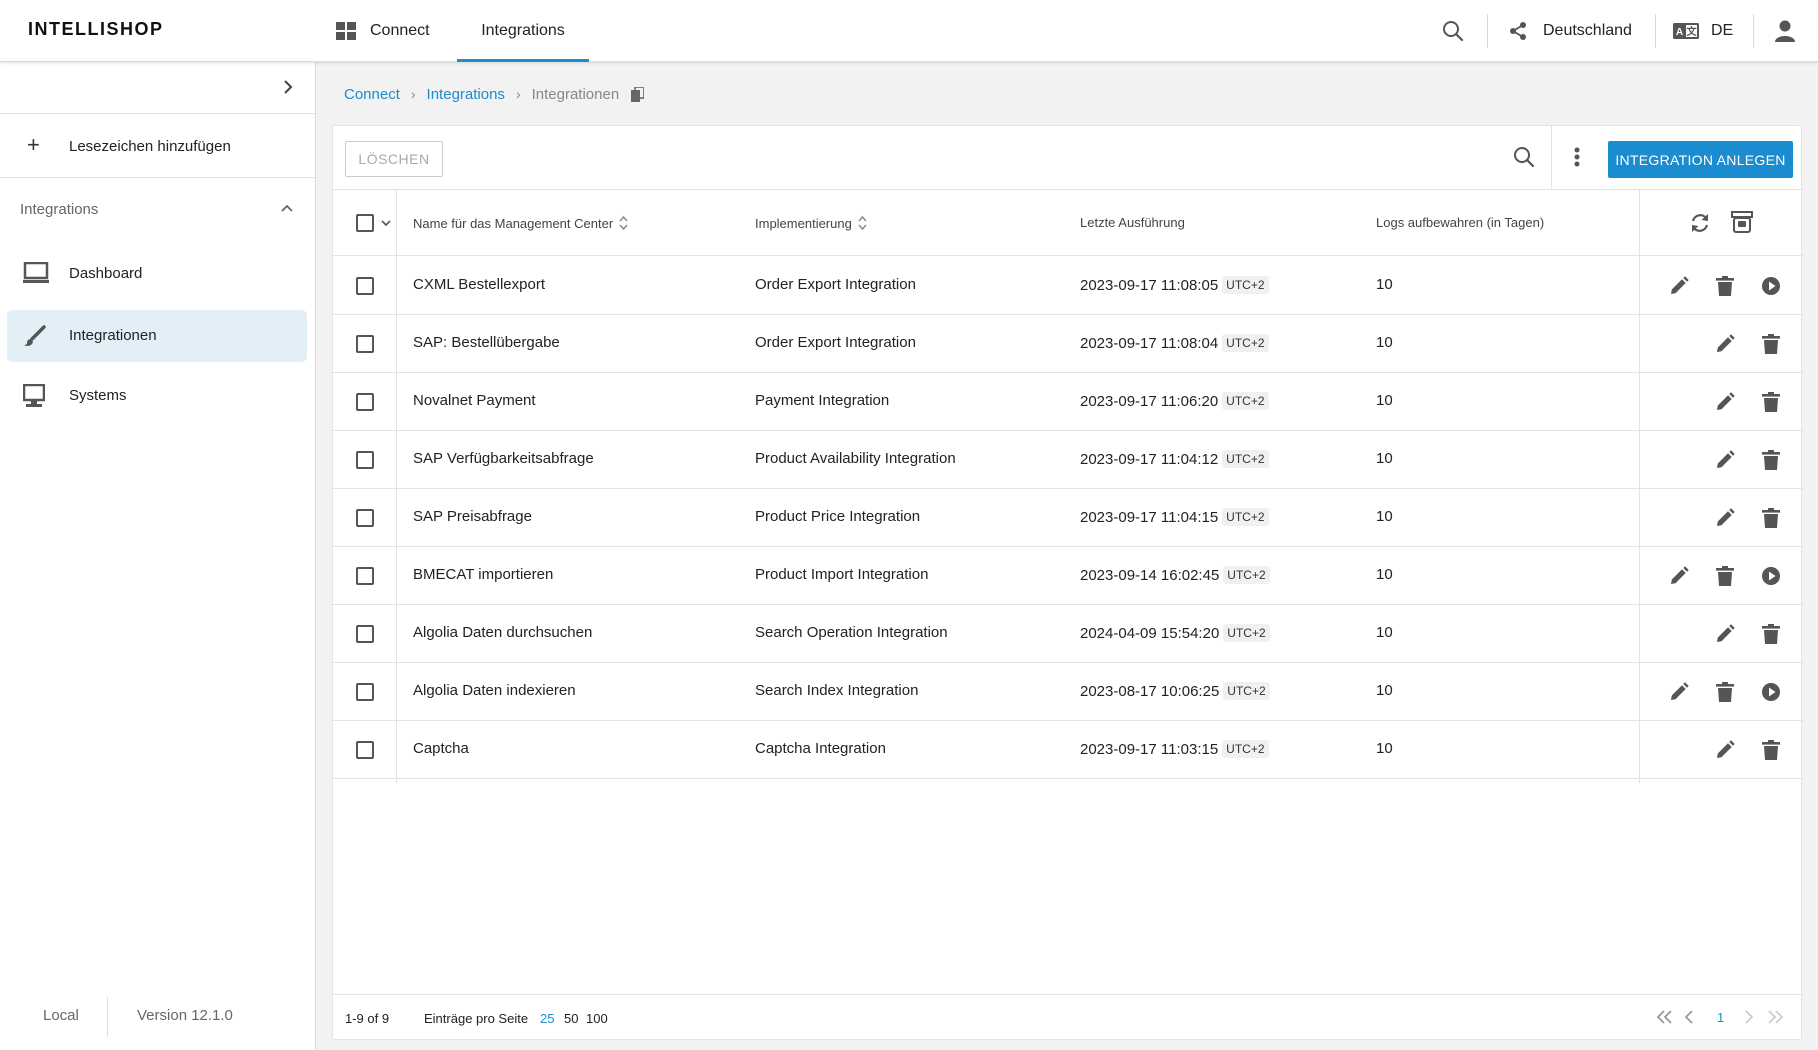 Image resolution: width=1818 pixels, height=1050 pixels. What do you see at coordinates (394, 159) in the screenshot?
I see `delete-button: LÖSCHEN` at bounding box center [394, 159].